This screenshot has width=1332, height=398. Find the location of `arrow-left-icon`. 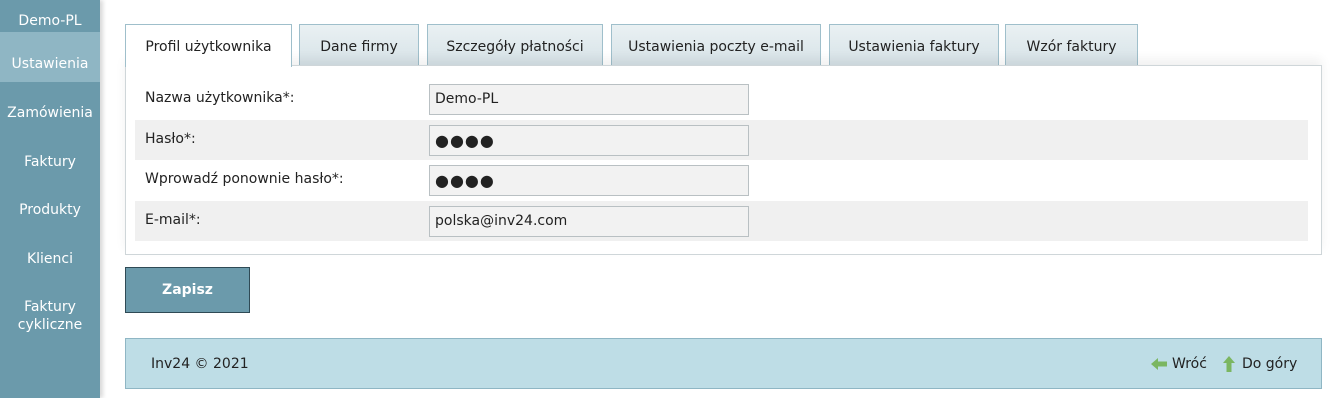

arrow-left-icon is located at coordinates (1159, 364).